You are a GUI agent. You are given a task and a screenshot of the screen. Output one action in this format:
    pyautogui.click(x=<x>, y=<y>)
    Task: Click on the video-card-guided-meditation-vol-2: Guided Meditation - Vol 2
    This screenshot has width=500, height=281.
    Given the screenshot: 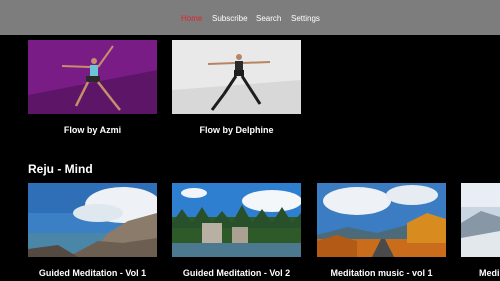 What is the action you would take?
    pyautogui.click(x=236, y=232)
    